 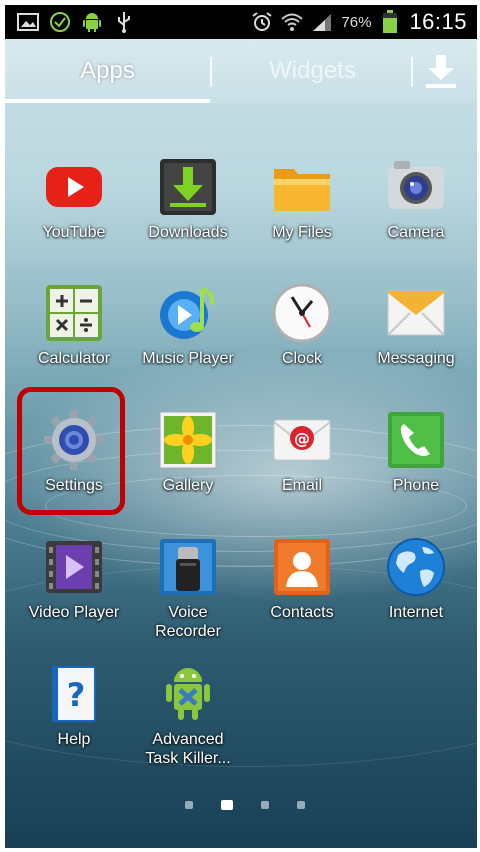 What do you see at coordinates (262, 22) in the screenshot?
I see `alarm-icon` at bounding box center [262, 22].